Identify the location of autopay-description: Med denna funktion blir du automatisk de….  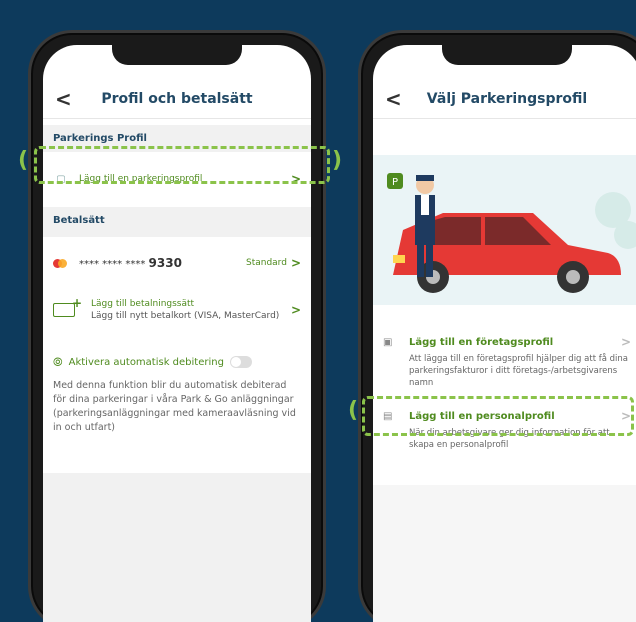
(174, 406).